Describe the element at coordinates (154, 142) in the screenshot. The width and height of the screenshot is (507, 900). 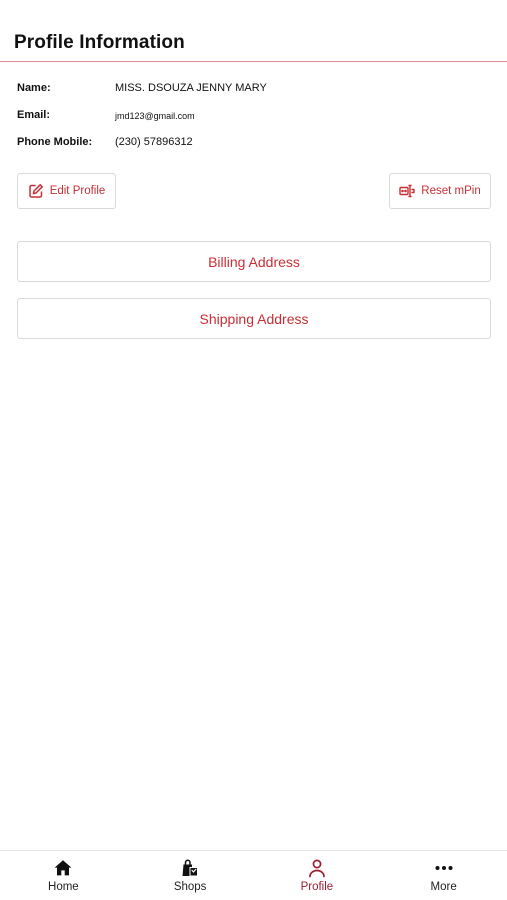
I see `phone-value: (230) 57896312` at that location.